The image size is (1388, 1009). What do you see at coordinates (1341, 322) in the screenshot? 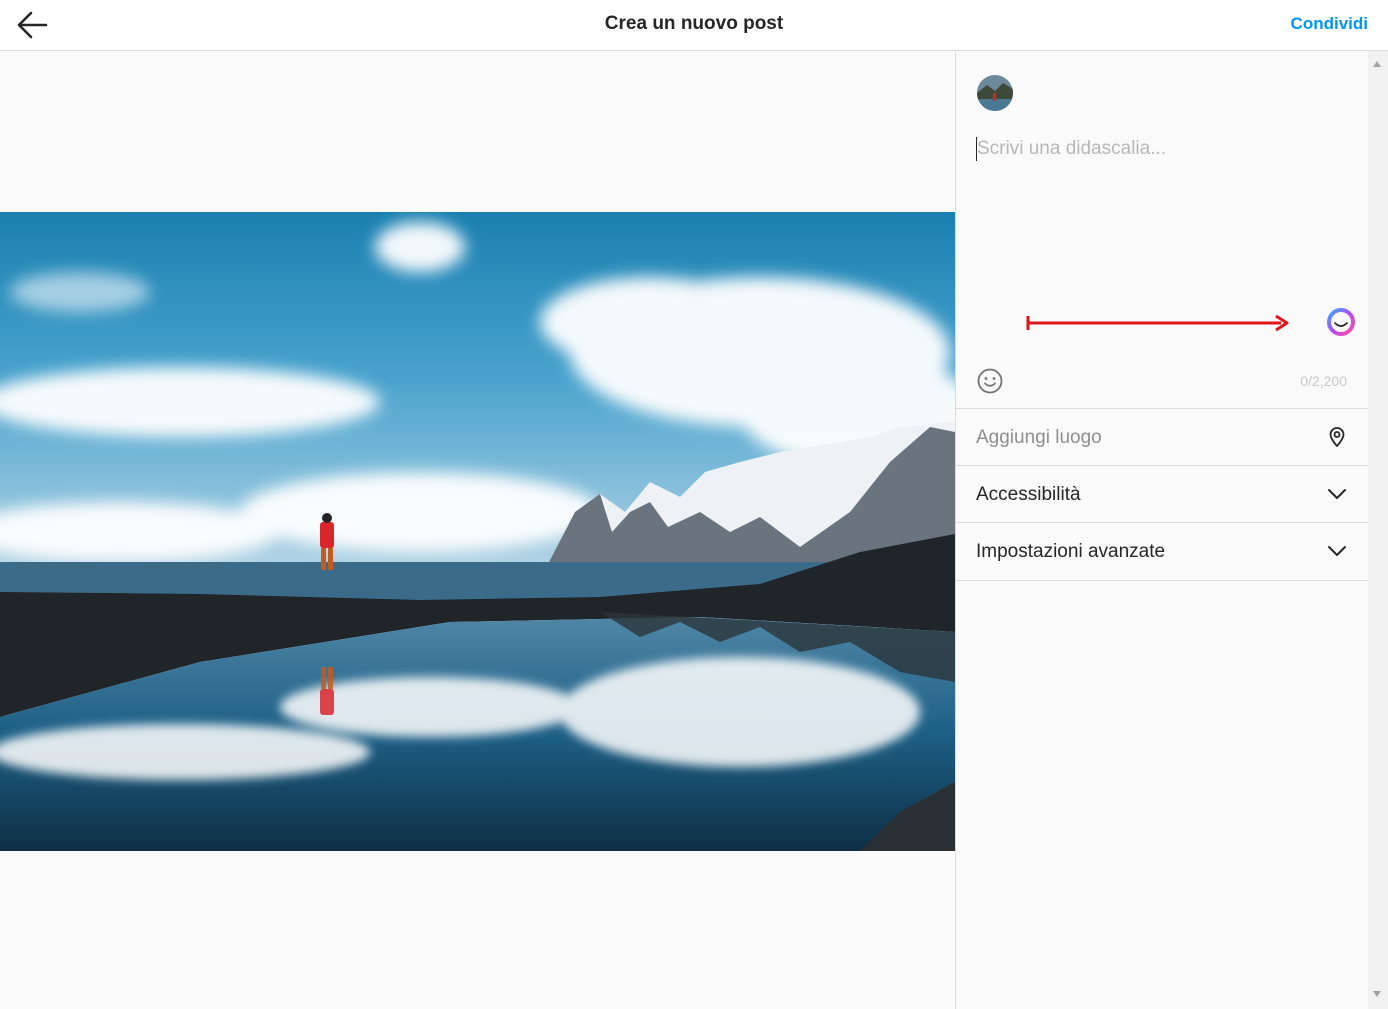
I see `meta-ai-icon` at bounding box center [1341, 322].